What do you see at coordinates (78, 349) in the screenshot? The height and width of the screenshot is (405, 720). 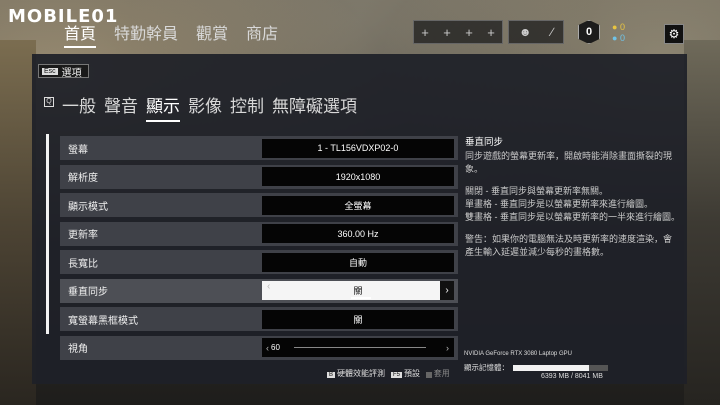 I see `setting-label: 視角` at bounding box center [78, 349].